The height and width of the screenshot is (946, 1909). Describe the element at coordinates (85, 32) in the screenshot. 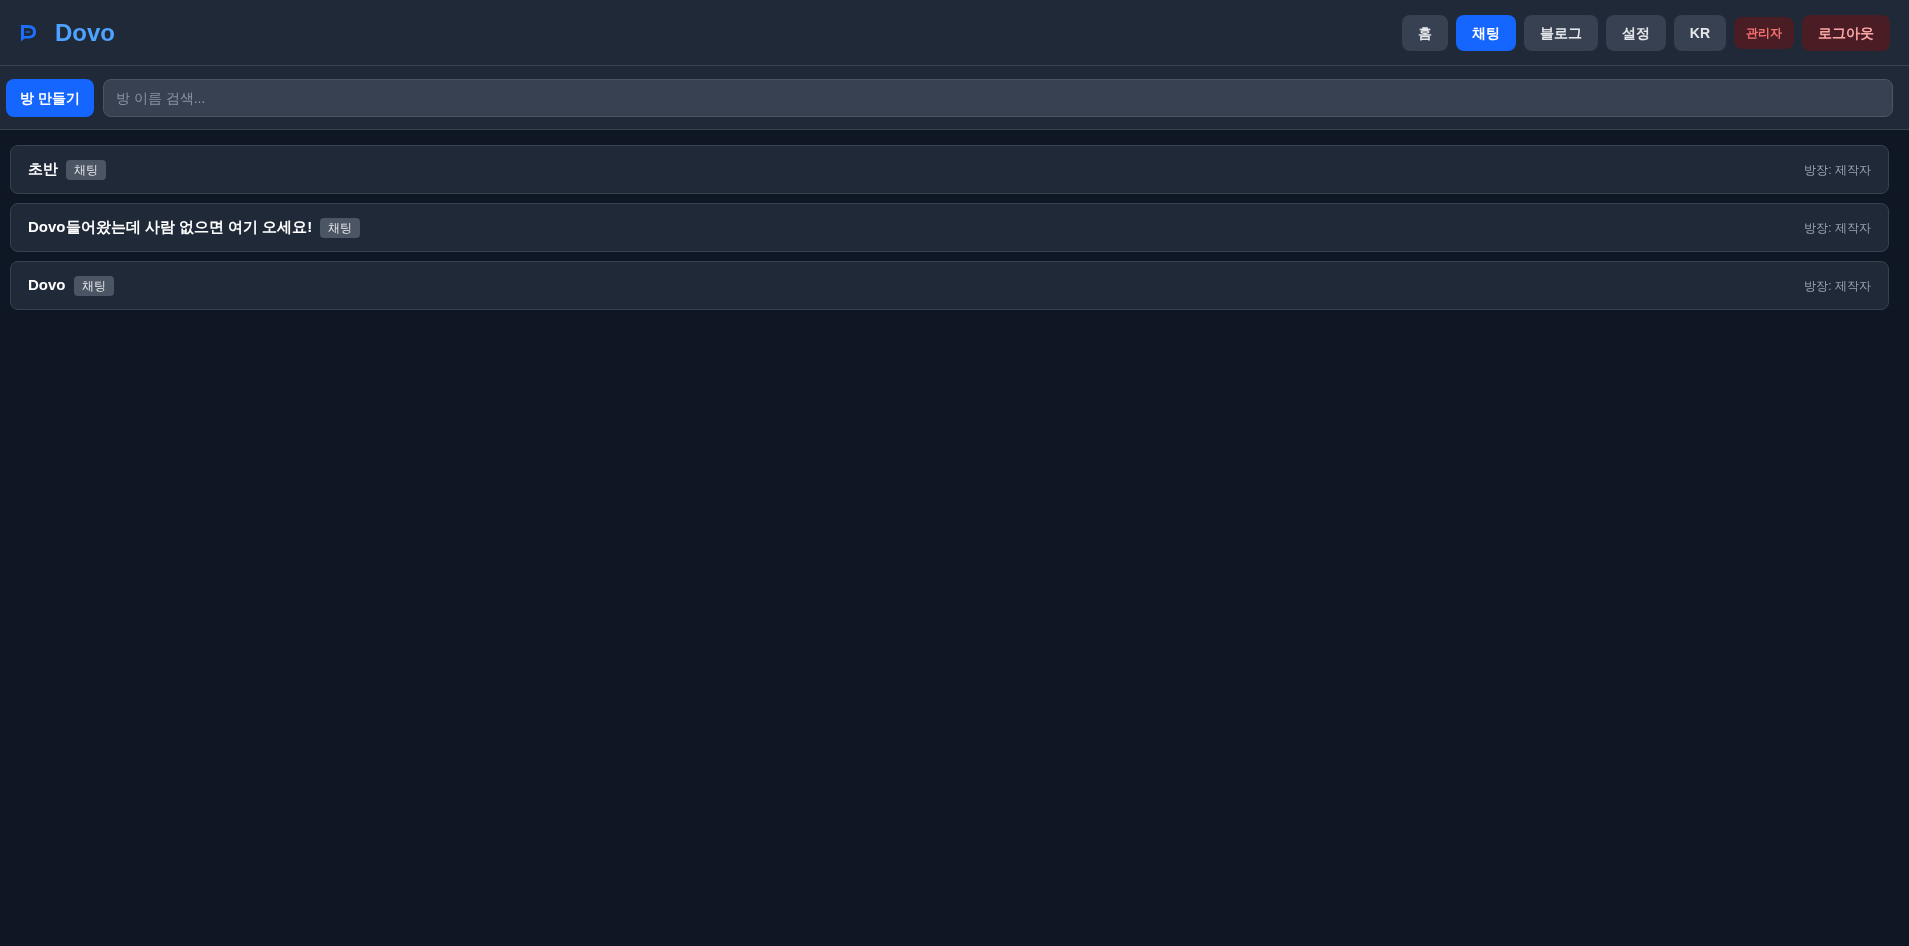

I see `logo-text: Dovo` at that location.